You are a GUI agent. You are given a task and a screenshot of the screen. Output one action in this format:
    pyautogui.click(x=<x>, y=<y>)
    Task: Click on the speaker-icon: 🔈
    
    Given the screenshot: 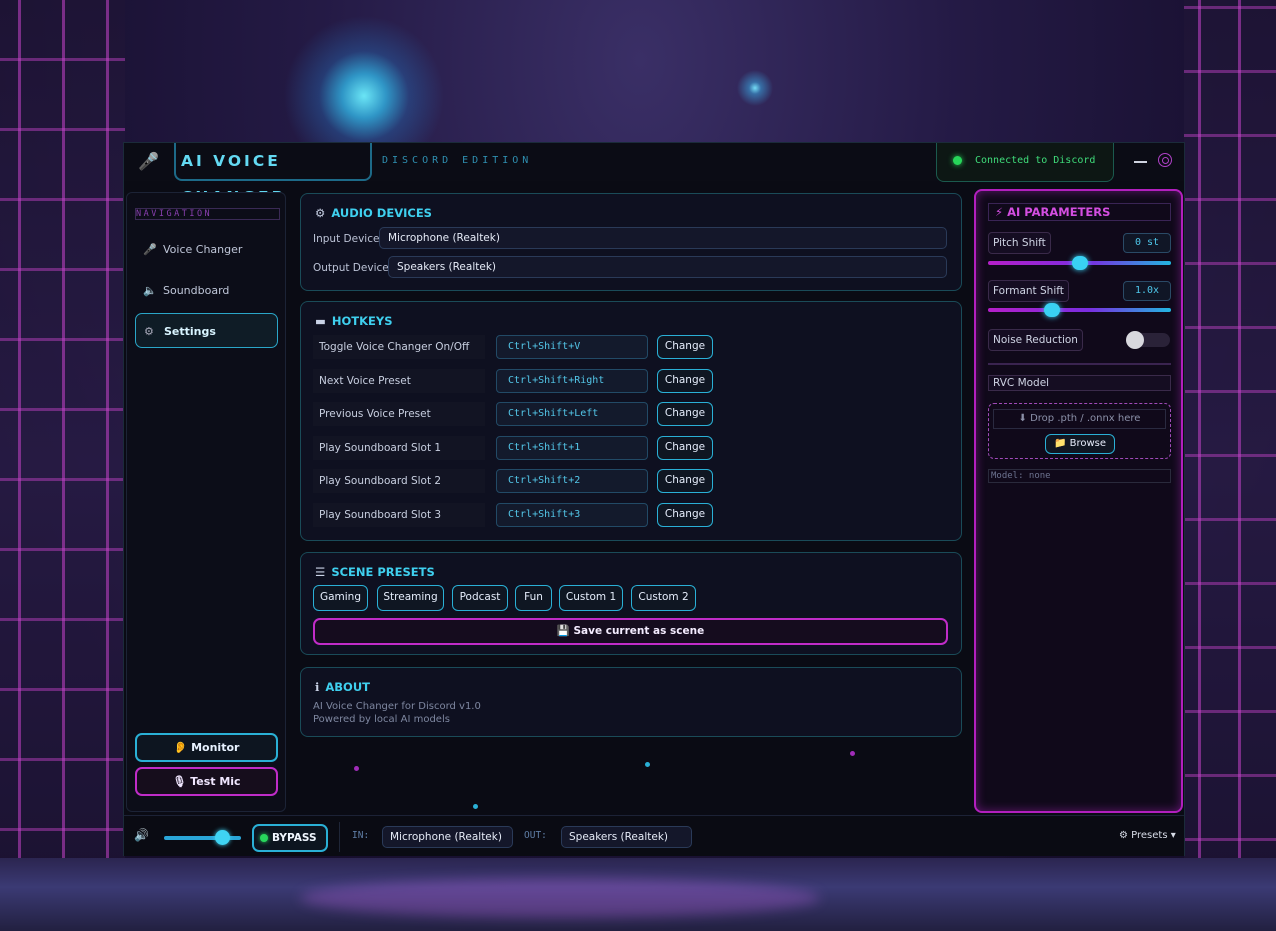 What is the action you would take?
    pyautogui.click(x=150, y=290)
    